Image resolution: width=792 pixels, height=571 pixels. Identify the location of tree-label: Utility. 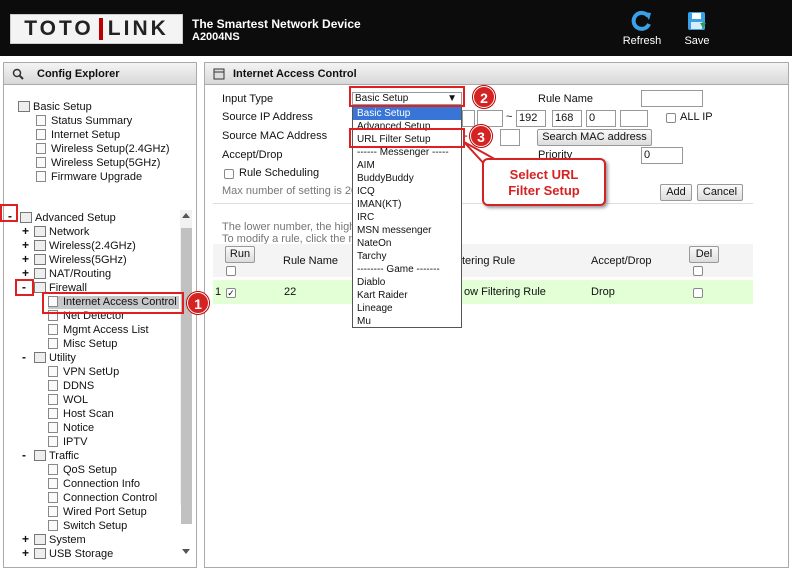
(62, 358).